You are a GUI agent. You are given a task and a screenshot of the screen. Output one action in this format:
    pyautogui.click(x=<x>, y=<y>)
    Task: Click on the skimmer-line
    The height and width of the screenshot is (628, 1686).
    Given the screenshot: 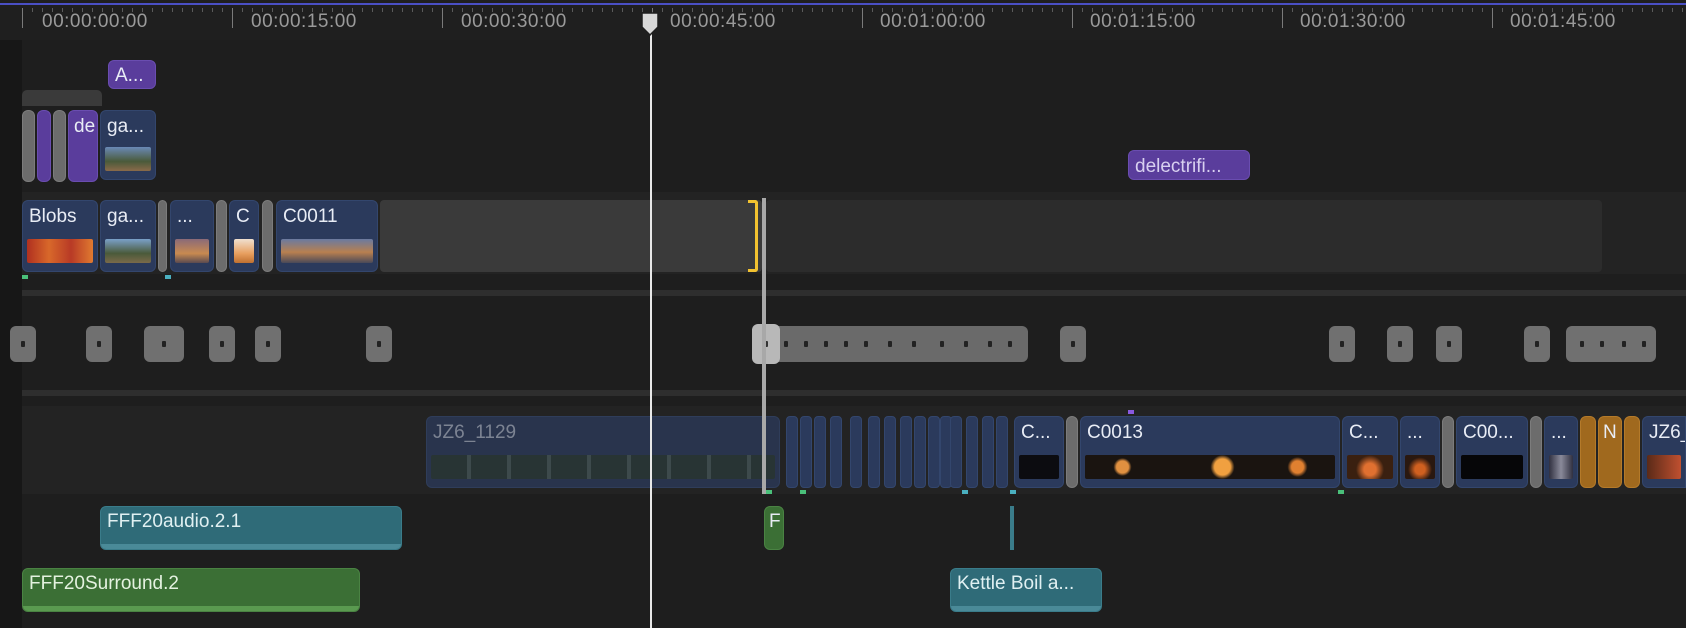 What is the action you would take?
    pyautogui.click(x=764, y=346)
    